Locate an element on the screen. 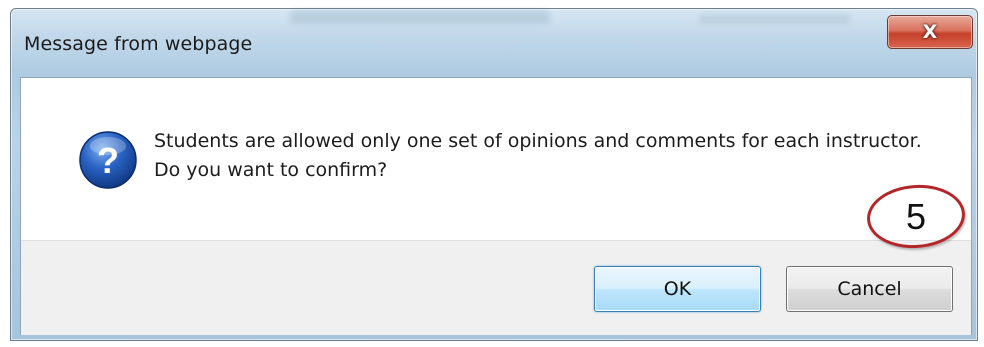 The image size is (984, 347). close-icon: X is located at coordinates (930, 32).